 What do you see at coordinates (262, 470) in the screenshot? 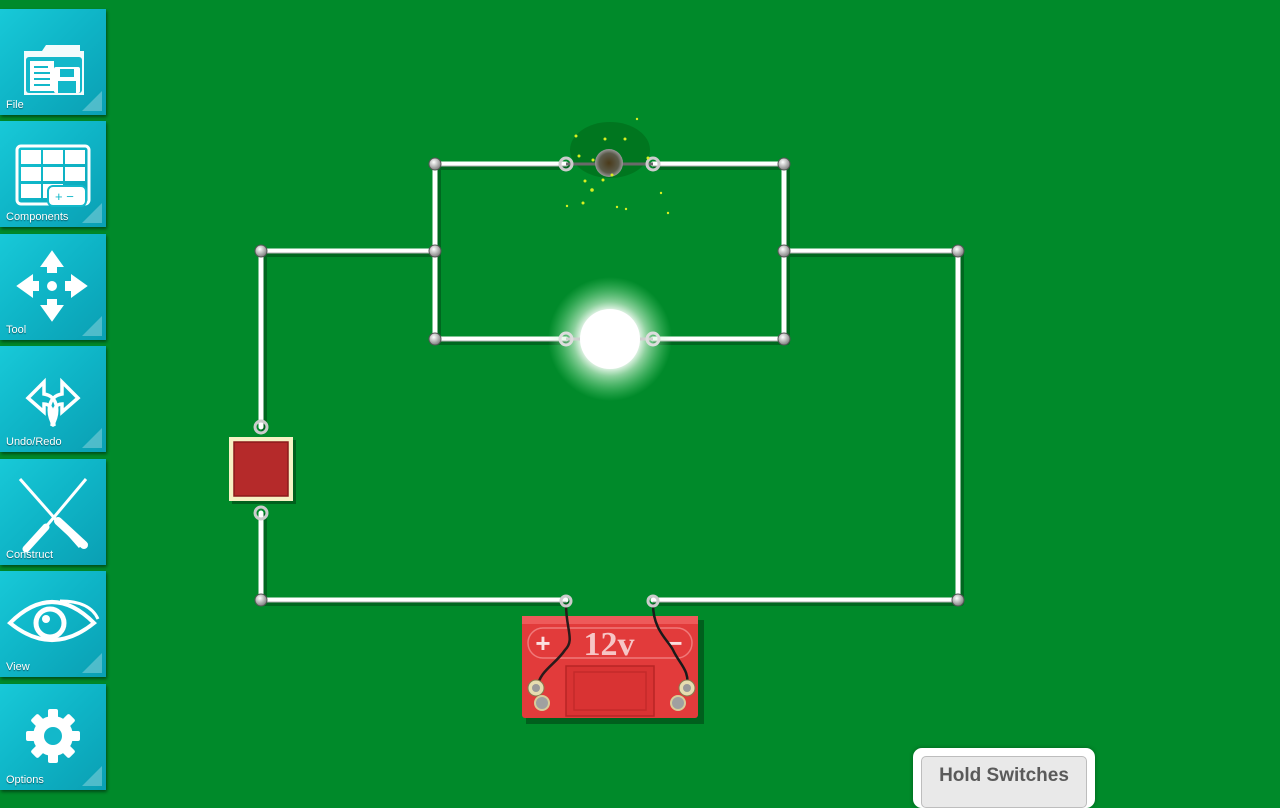
I see `switch` at bounding box center [262, 470].